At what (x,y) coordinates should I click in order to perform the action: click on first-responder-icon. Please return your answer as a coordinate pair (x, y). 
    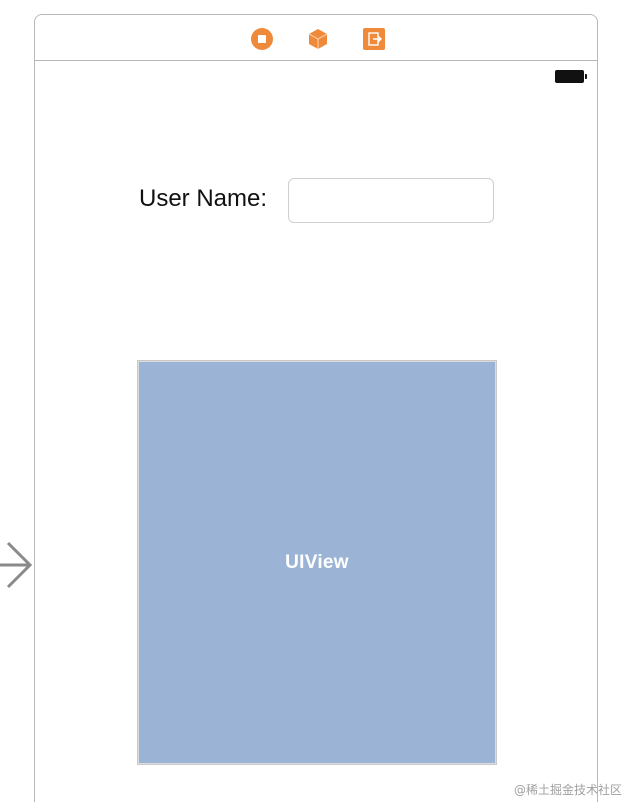
    Looking at the image, I should click on (318, 39).